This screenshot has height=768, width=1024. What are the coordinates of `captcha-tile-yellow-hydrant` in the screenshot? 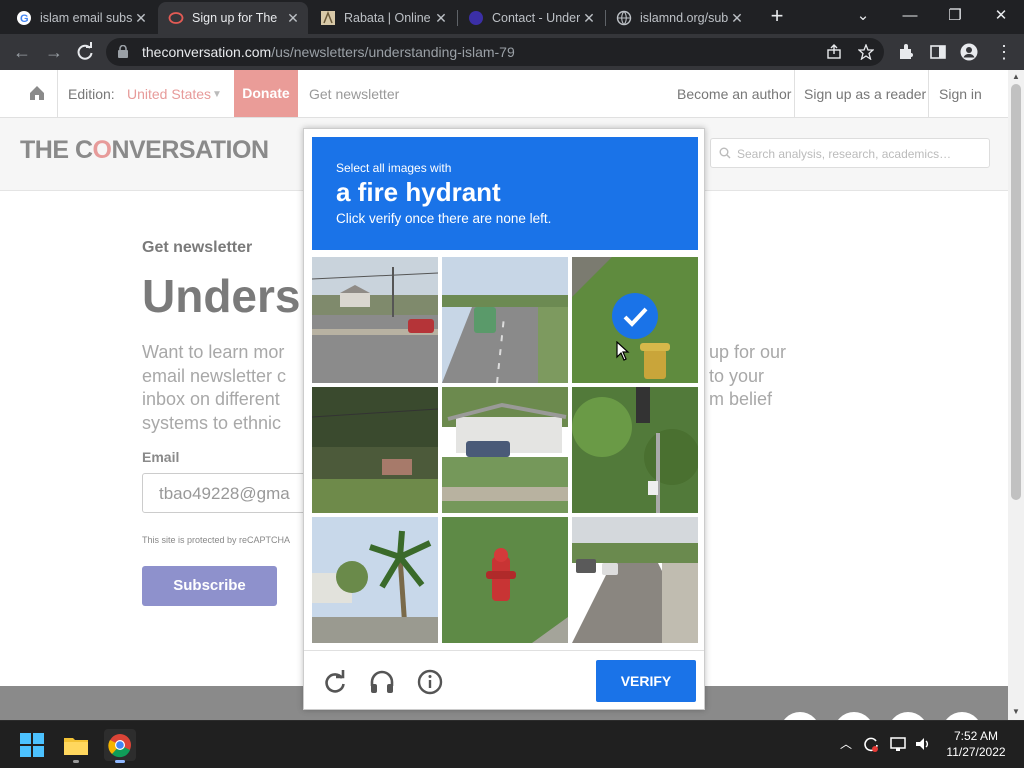 It's located at (635, 320).